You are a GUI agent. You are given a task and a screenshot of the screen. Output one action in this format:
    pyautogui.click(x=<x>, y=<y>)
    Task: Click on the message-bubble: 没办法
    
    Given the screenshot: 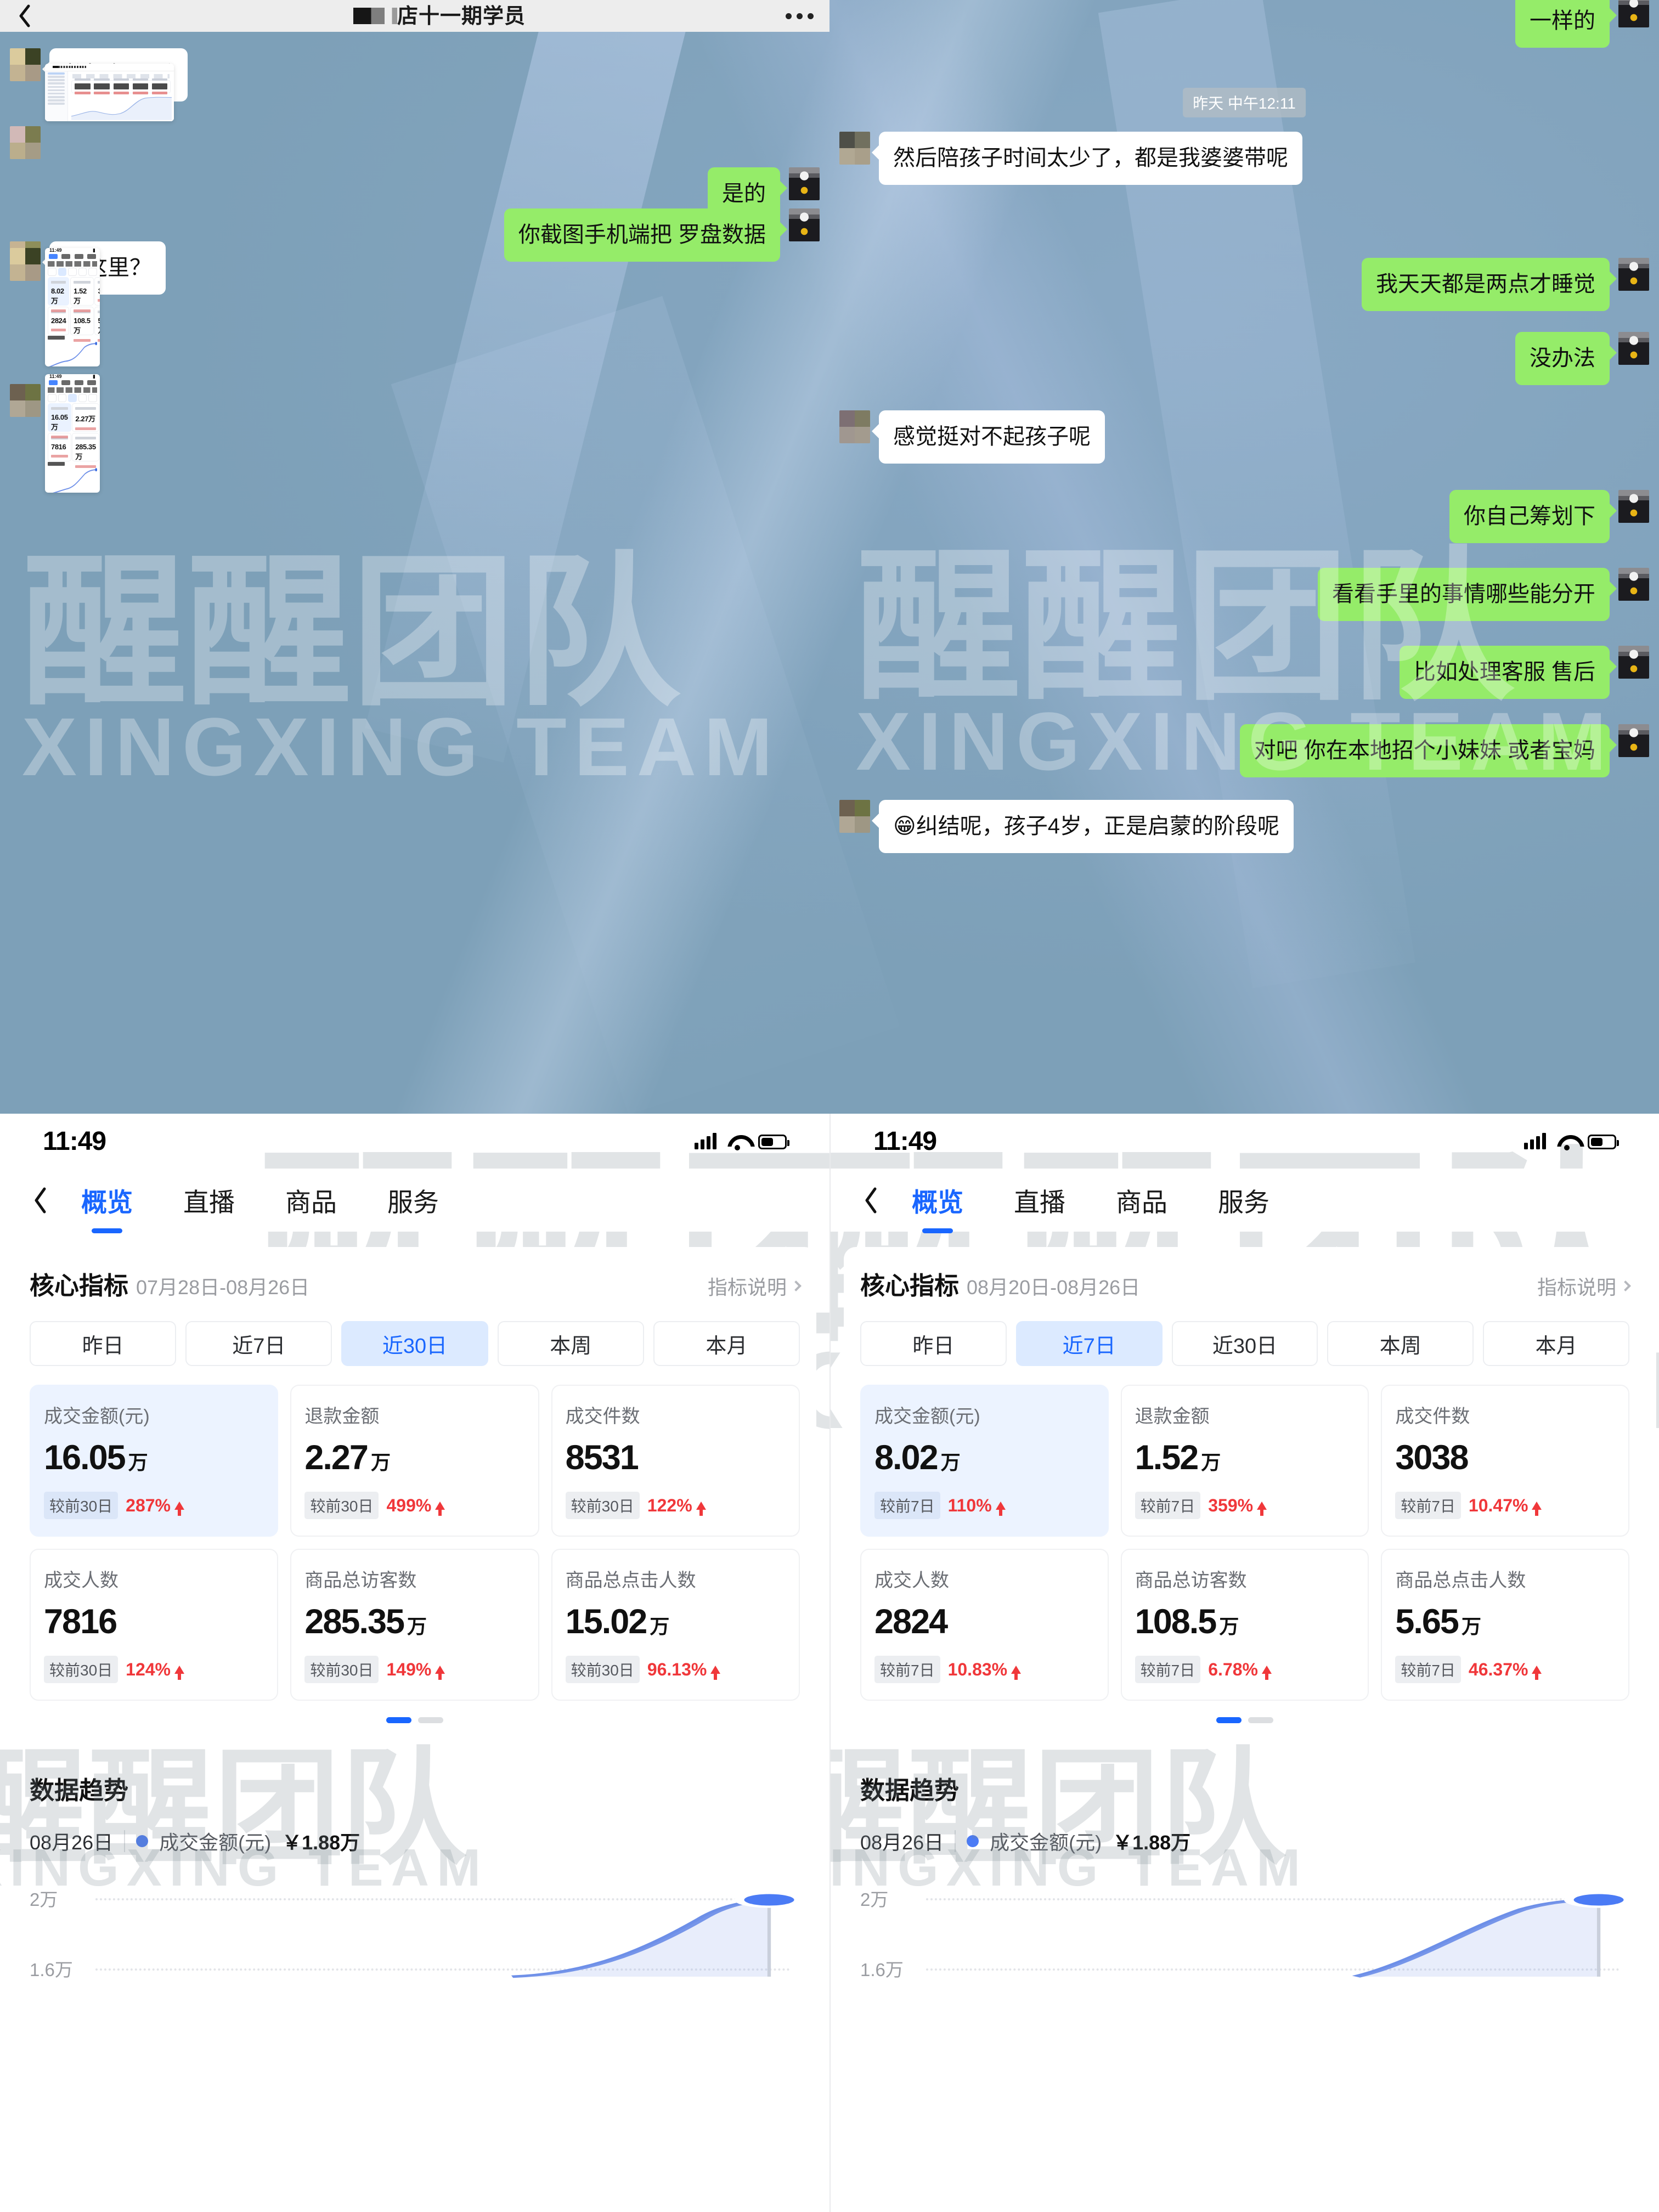 What is the action you would take?
    pyautogui.click(x=1566, y=358)
    